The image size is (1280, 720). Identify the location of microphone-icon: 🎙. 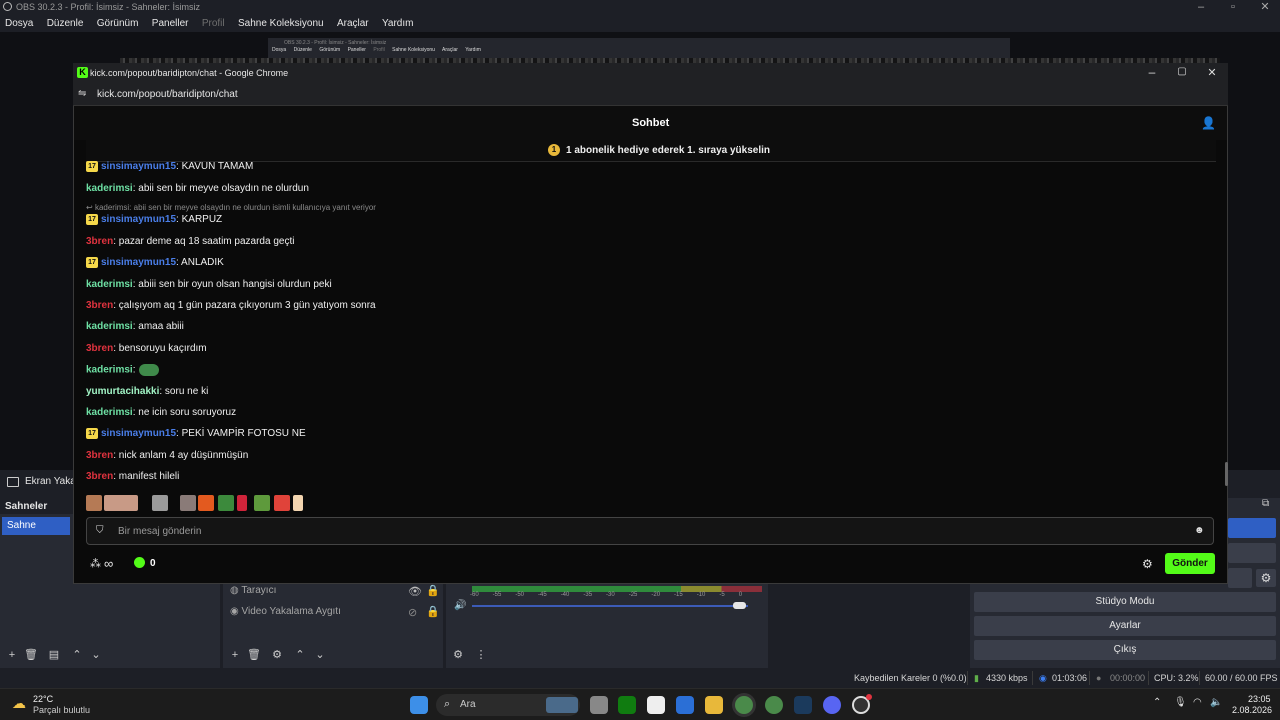
(1180, 702).